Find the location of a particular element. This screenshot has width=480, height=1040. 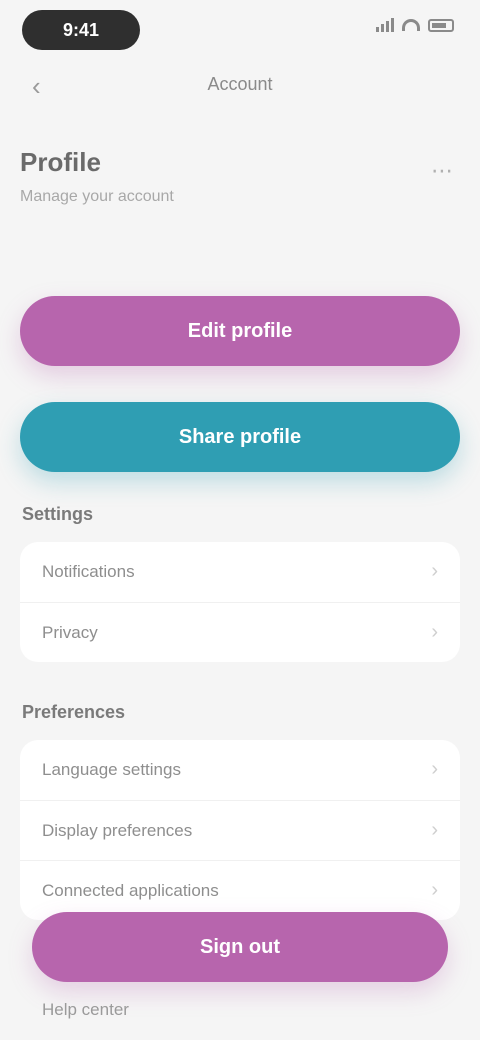

sign-out-button: Sign out is located at coordinates (240, 947).